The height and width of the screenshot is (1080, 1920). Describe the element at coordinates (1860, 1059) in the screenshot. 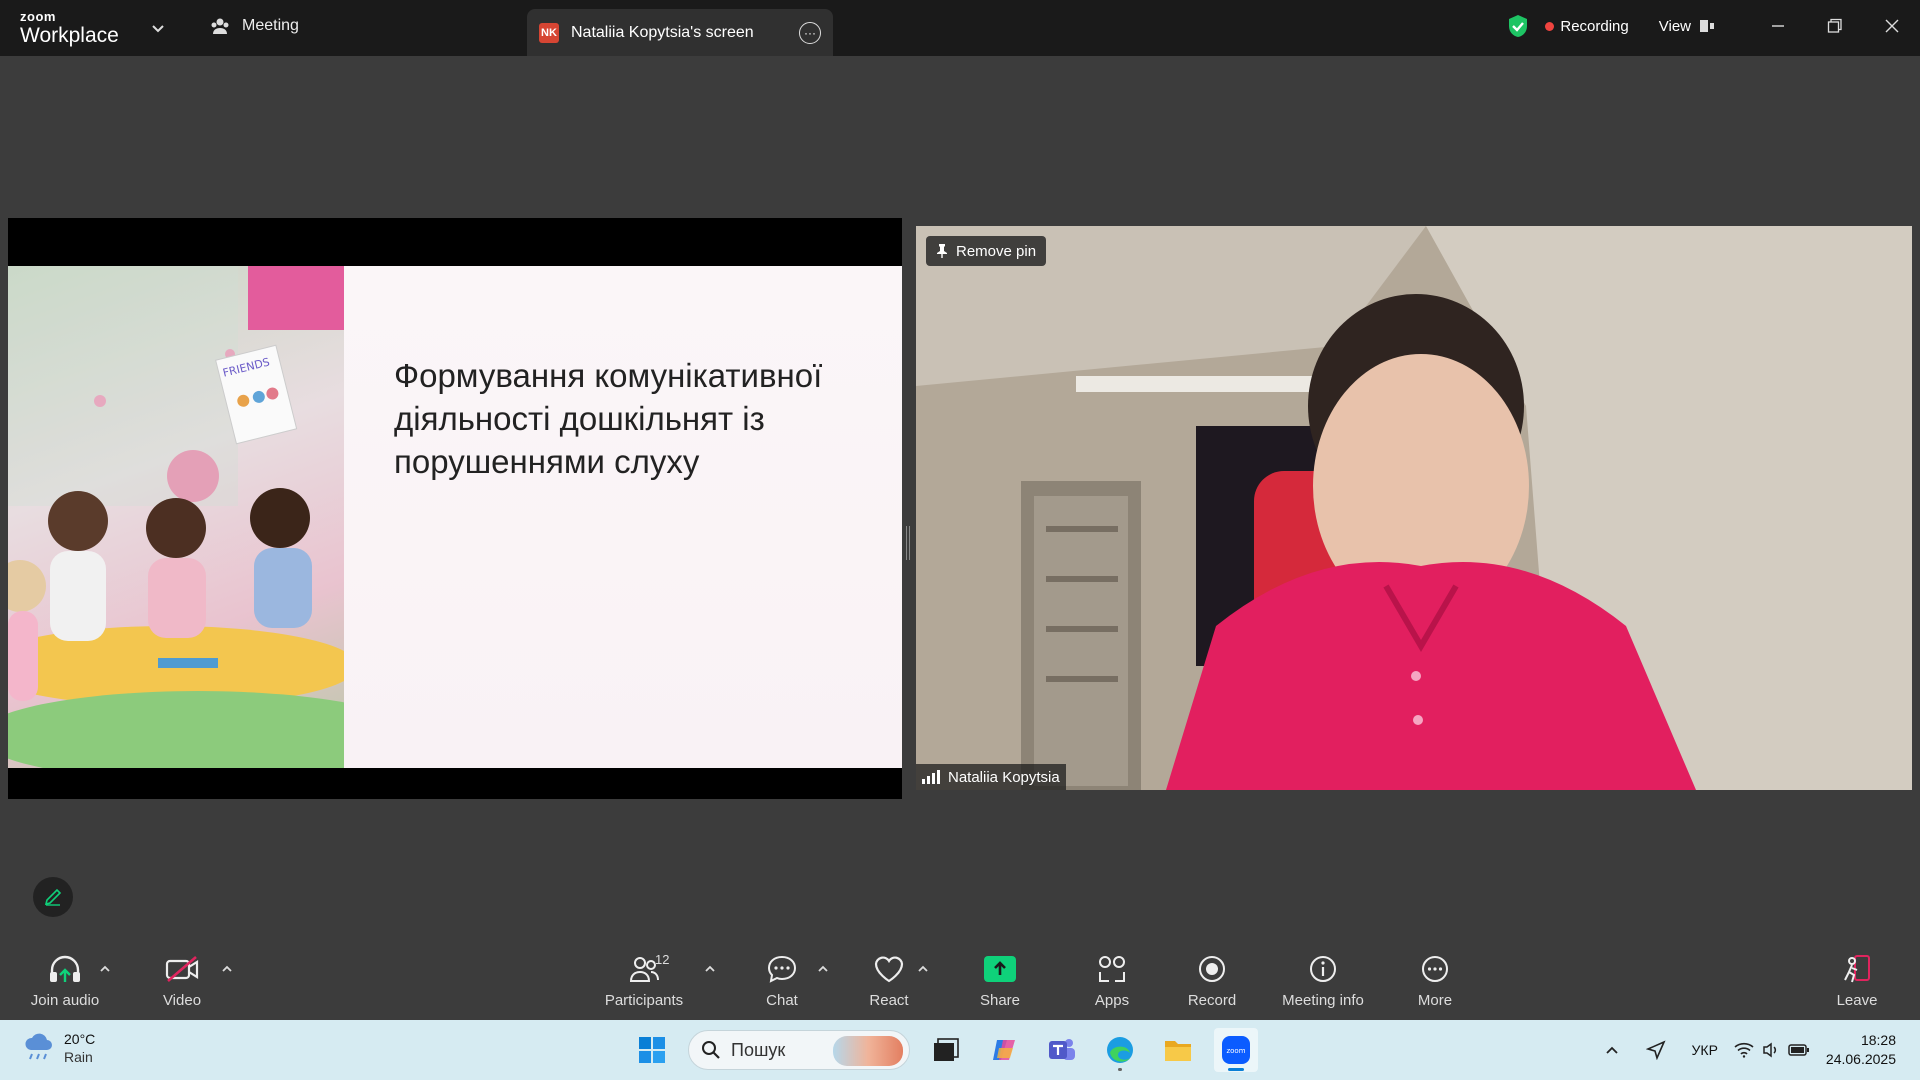

I see `clock-date: 24.06.2025` at that location.